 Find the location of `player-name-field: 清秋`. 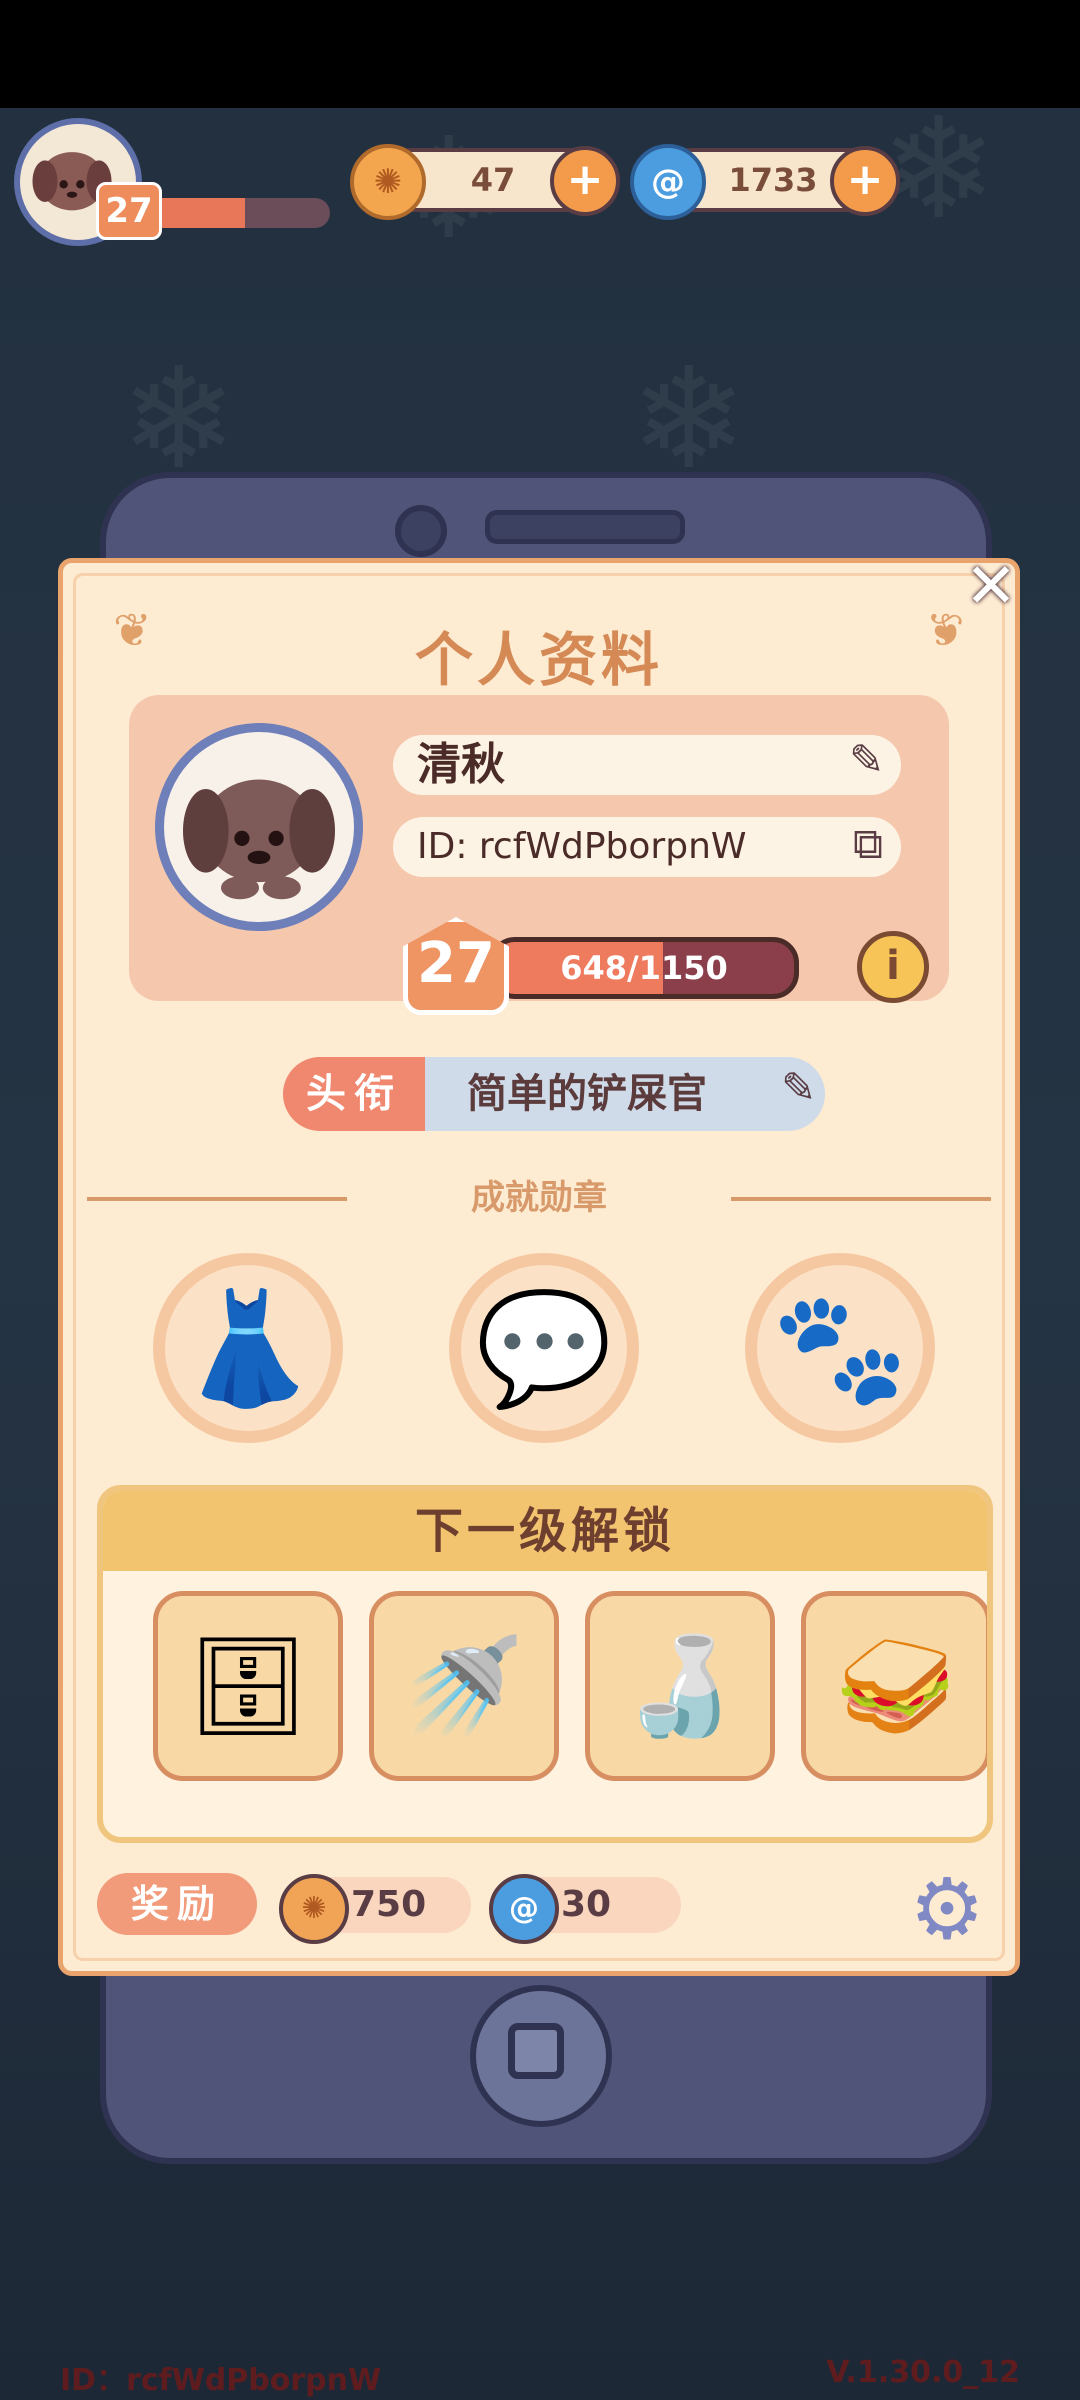

player-name-field: 清秋 is located at coordinates (647, 765).